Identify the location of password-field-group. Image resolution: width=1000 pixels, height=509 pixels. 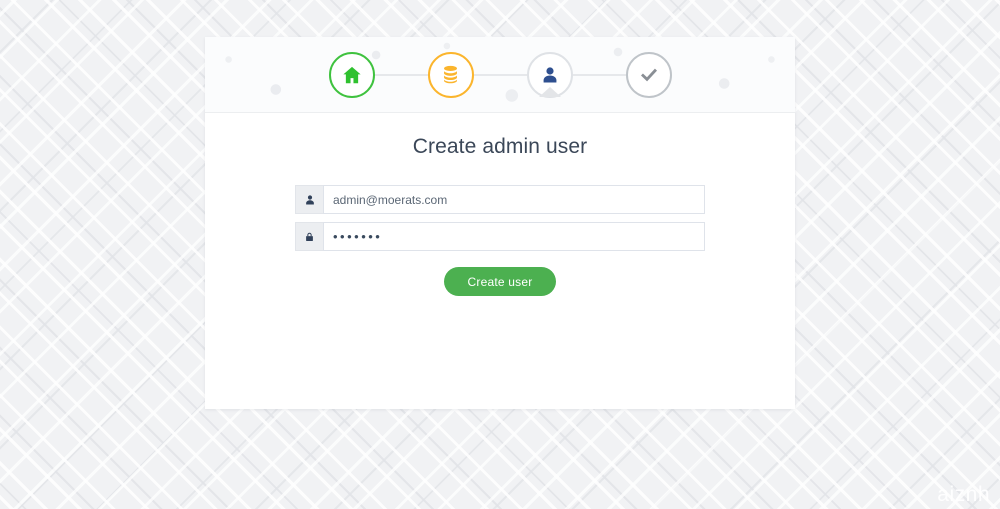
(500, 236).